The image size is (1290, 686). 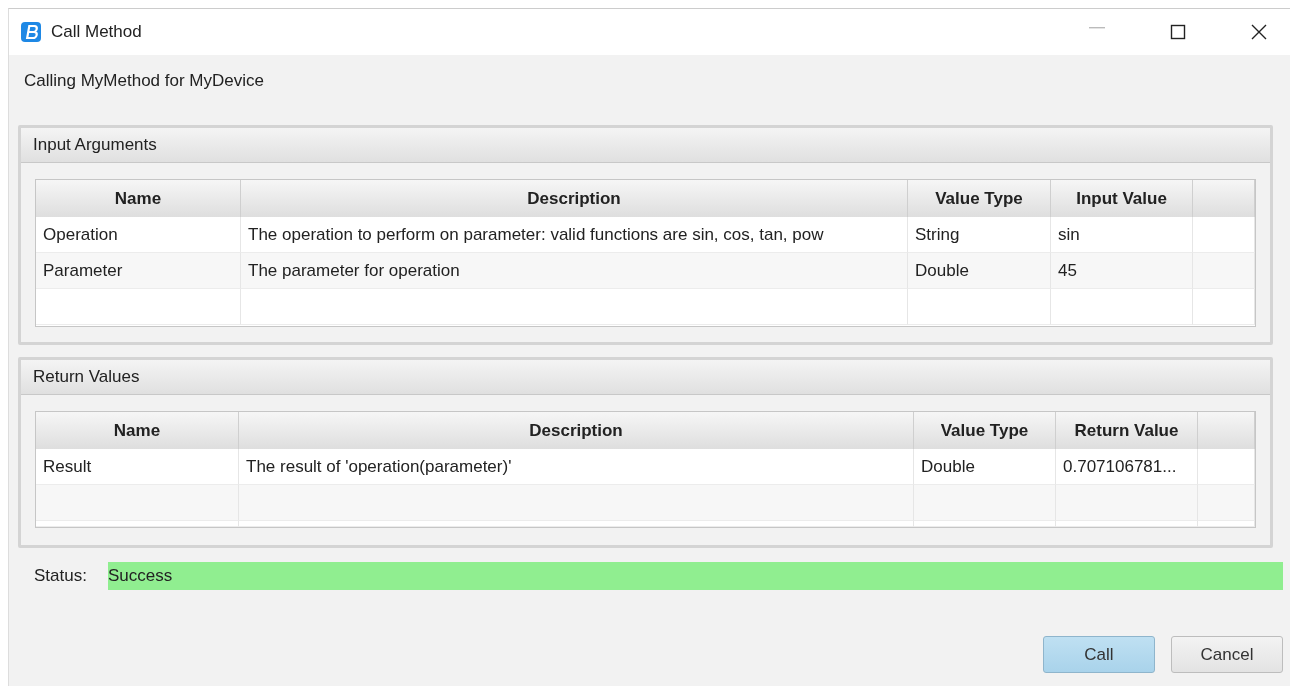 What do you see at coordinates (31, 32) in the screenshot?
I see `app-logo-icon` at bounding box center [31, 32].